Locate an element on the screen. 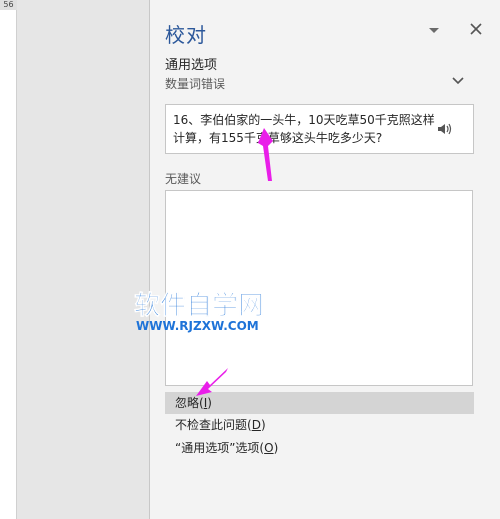  dont-check-accesskey: D is located at coordinates (256, 425).